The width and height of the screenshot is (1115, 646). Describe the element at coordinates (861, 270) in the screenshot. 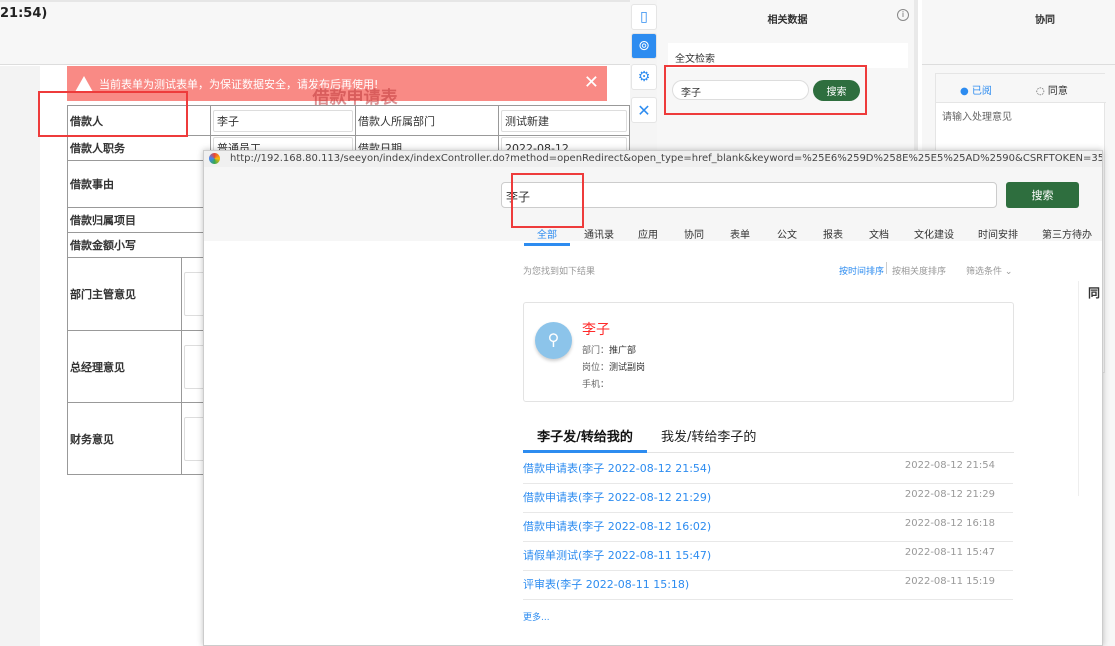

I see `sort-by-time: 按时间排序` at that location.